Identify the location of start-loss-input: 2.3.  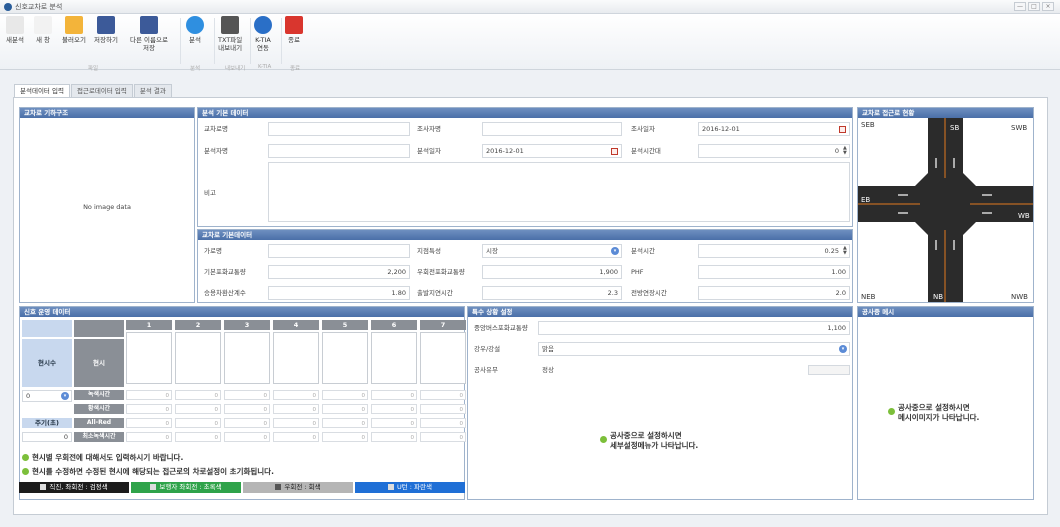
(552, 293).